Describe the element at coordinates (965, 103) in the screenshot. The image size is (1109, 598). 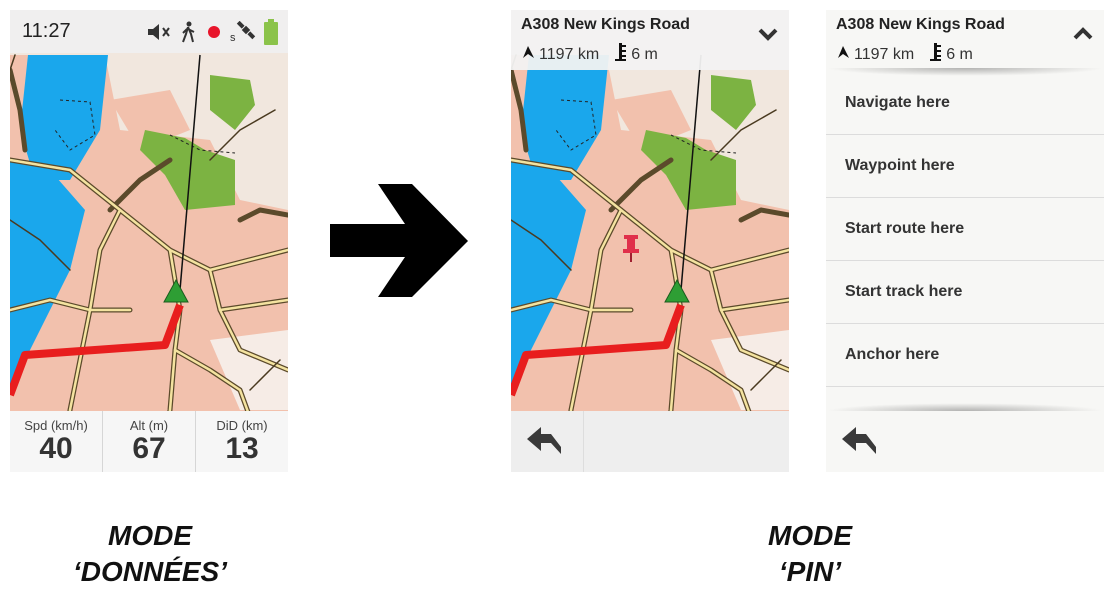
I see `menu-item-navigate-here: Navigate here` at that location.